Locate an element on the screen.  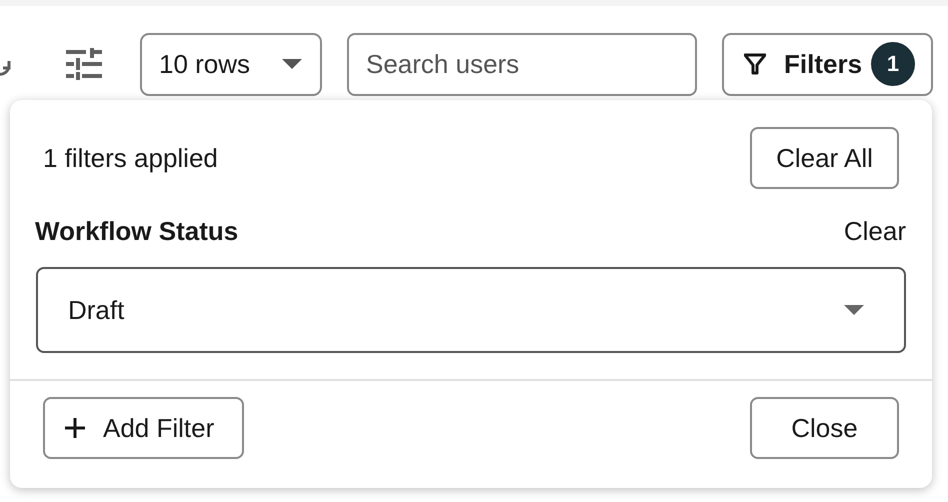
close-button: Close is located at coordinates (824, 428).